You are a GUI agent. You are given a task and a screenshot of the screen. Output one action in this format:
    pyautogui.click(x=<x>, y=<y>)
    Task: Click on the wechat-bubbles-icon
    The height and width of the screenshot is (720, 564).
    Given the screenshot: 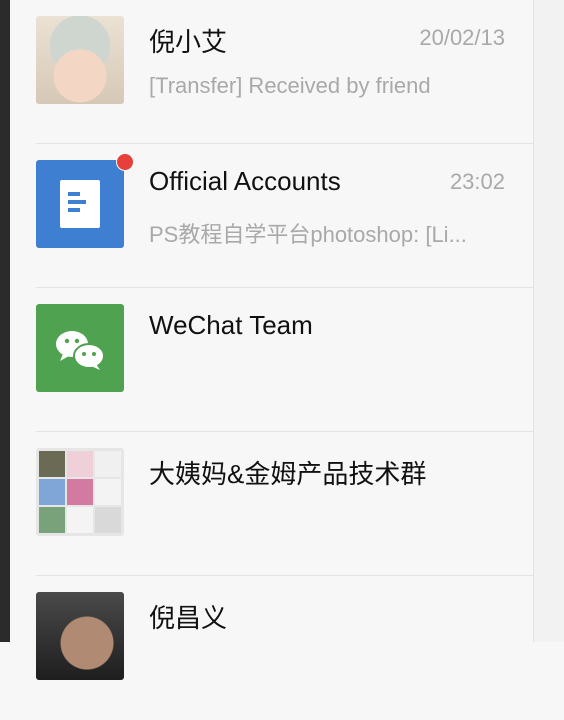 What is the action you would take?
    pyautogui.click(x=80, y=350)
    